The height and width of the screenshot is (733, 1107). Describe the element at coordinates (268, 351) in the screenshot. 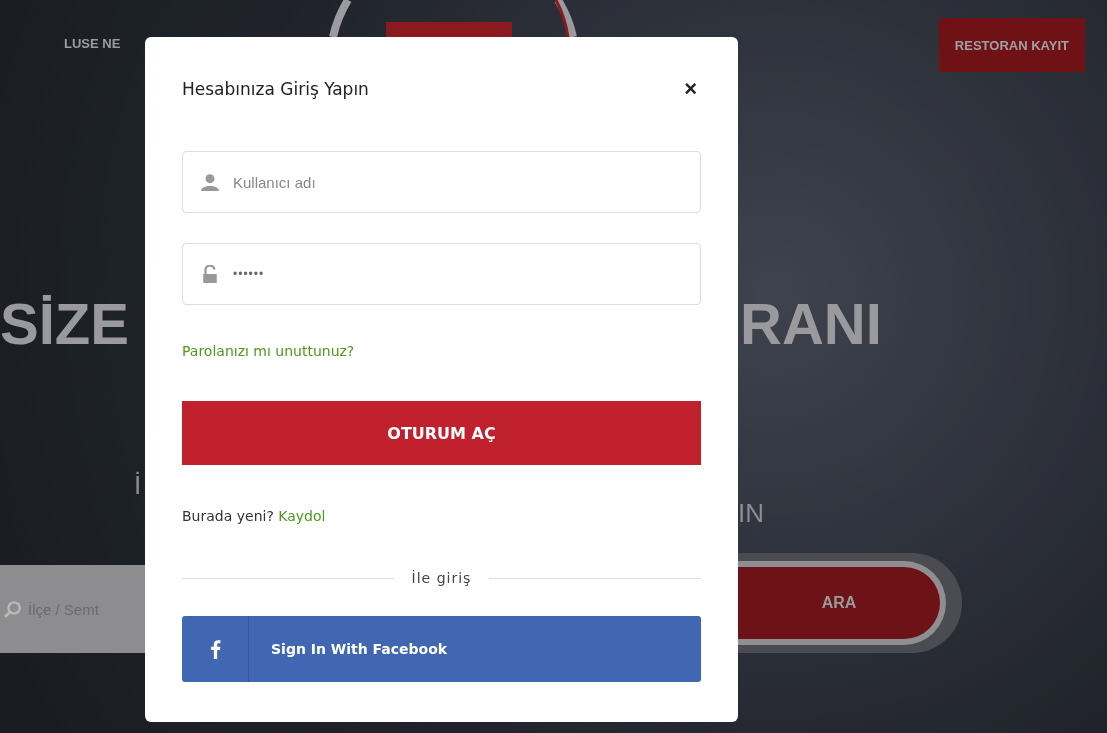

I see `forgot-password-link: Parolanızı mı unuttunuz?` at that location.